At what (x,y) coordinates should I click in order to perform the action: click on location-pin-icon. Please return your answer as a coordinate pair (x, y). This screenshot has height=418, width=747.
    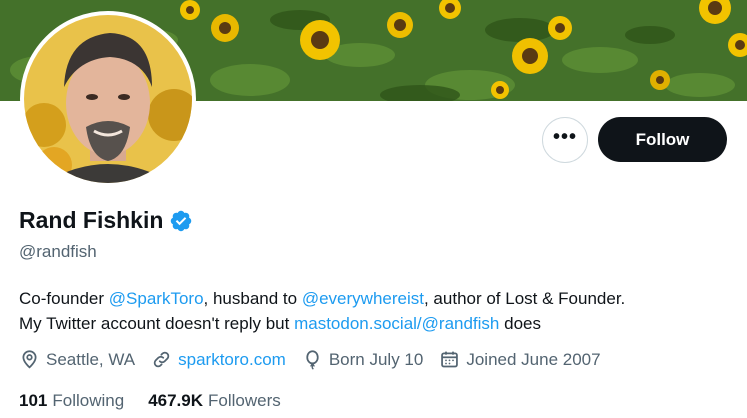
    Looking at the image, I should click on (29, 359).